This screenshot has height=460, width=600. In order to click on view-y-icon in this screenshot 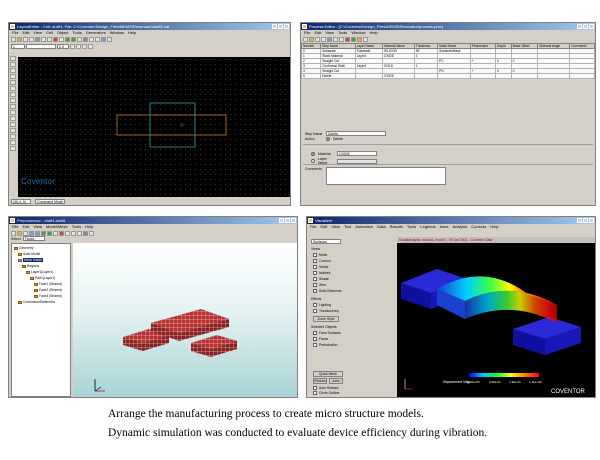, I will do `click(73, 233)`.